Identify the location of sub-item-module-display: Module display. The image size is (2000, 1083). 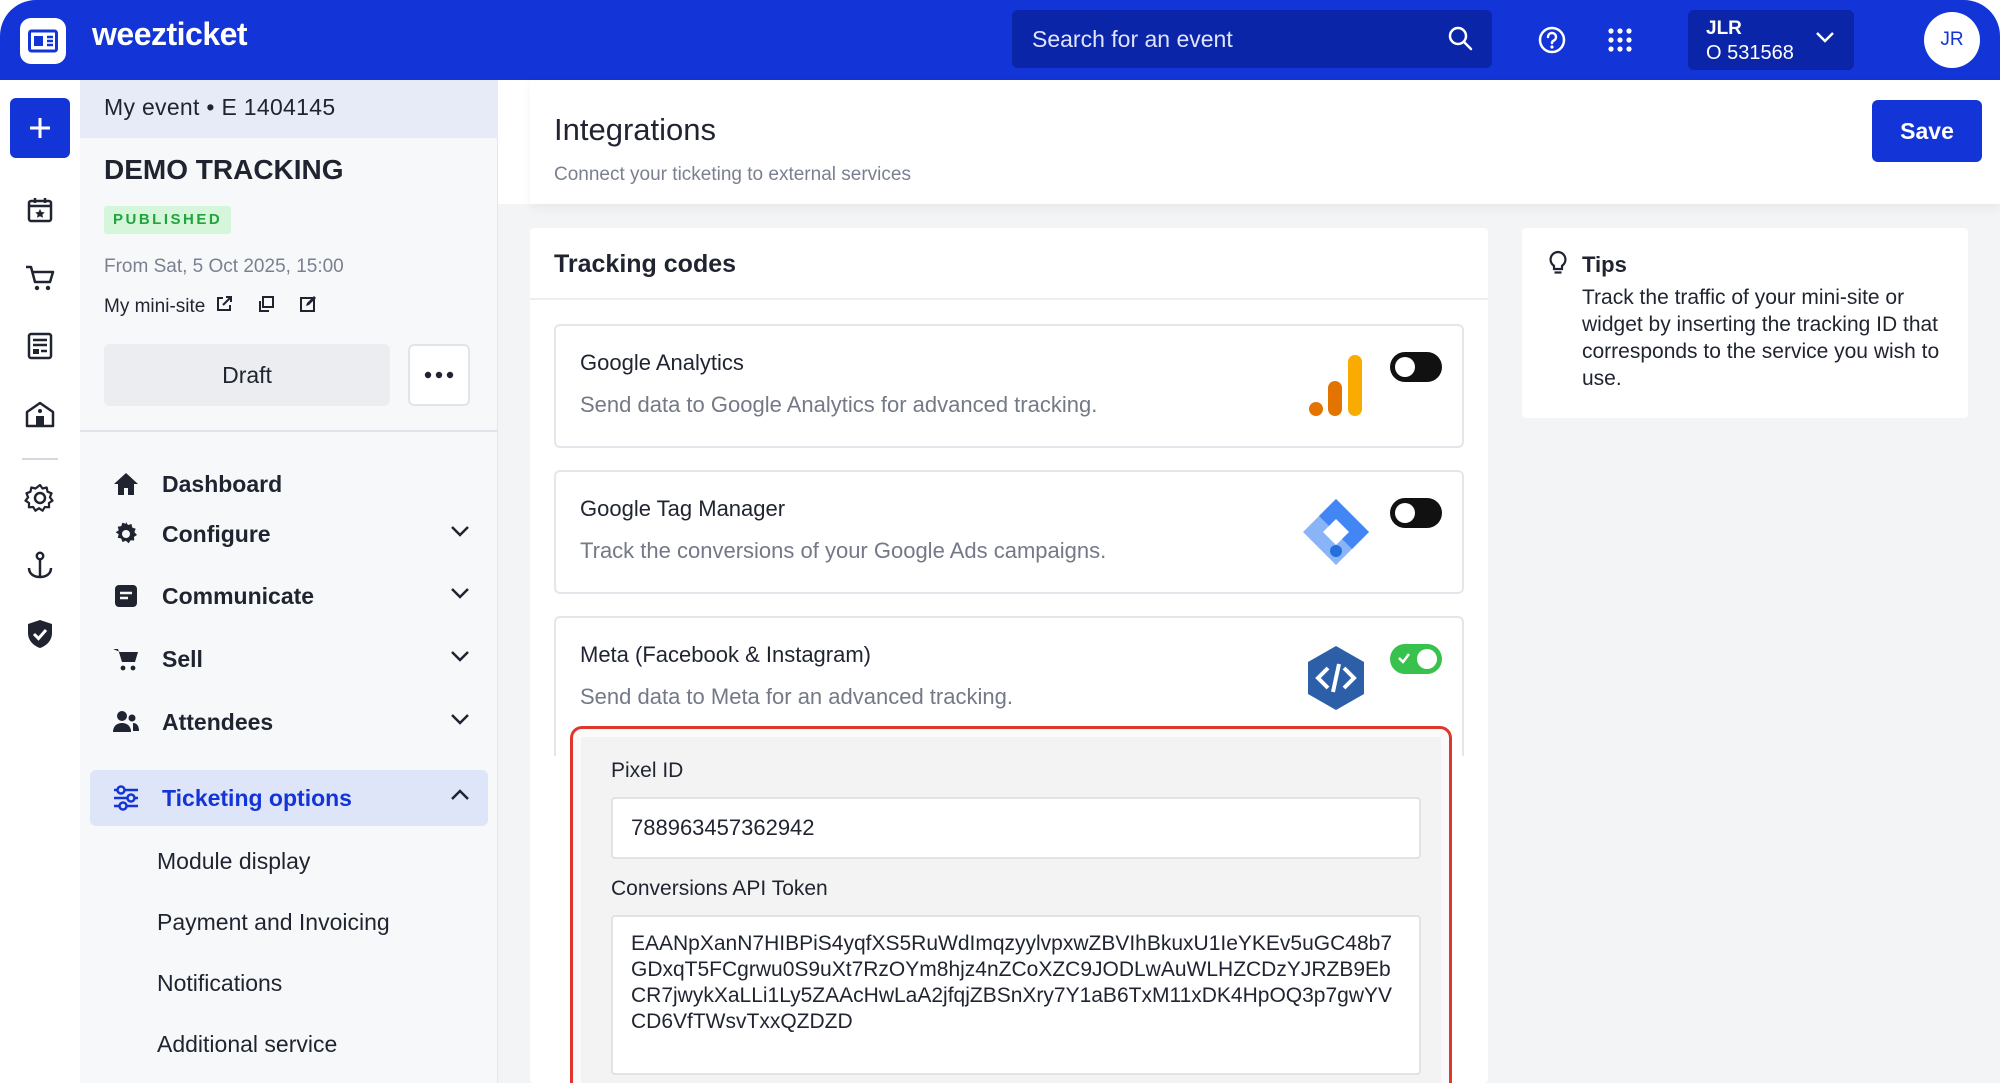
(233, 861).